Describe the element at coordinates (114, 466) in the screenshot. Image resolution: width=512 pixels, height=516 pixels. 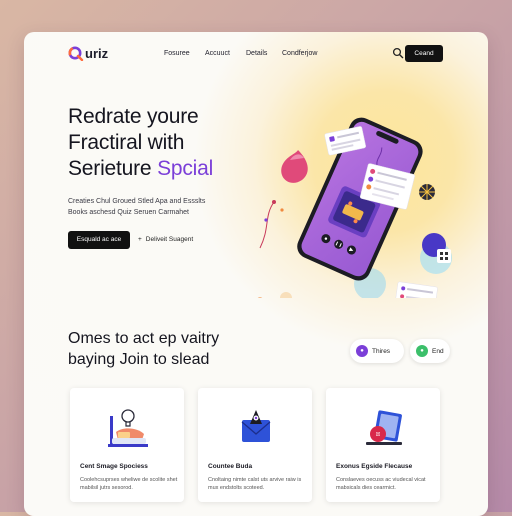
I see `feature-title-1: Cent Smage Spociess` at that location.